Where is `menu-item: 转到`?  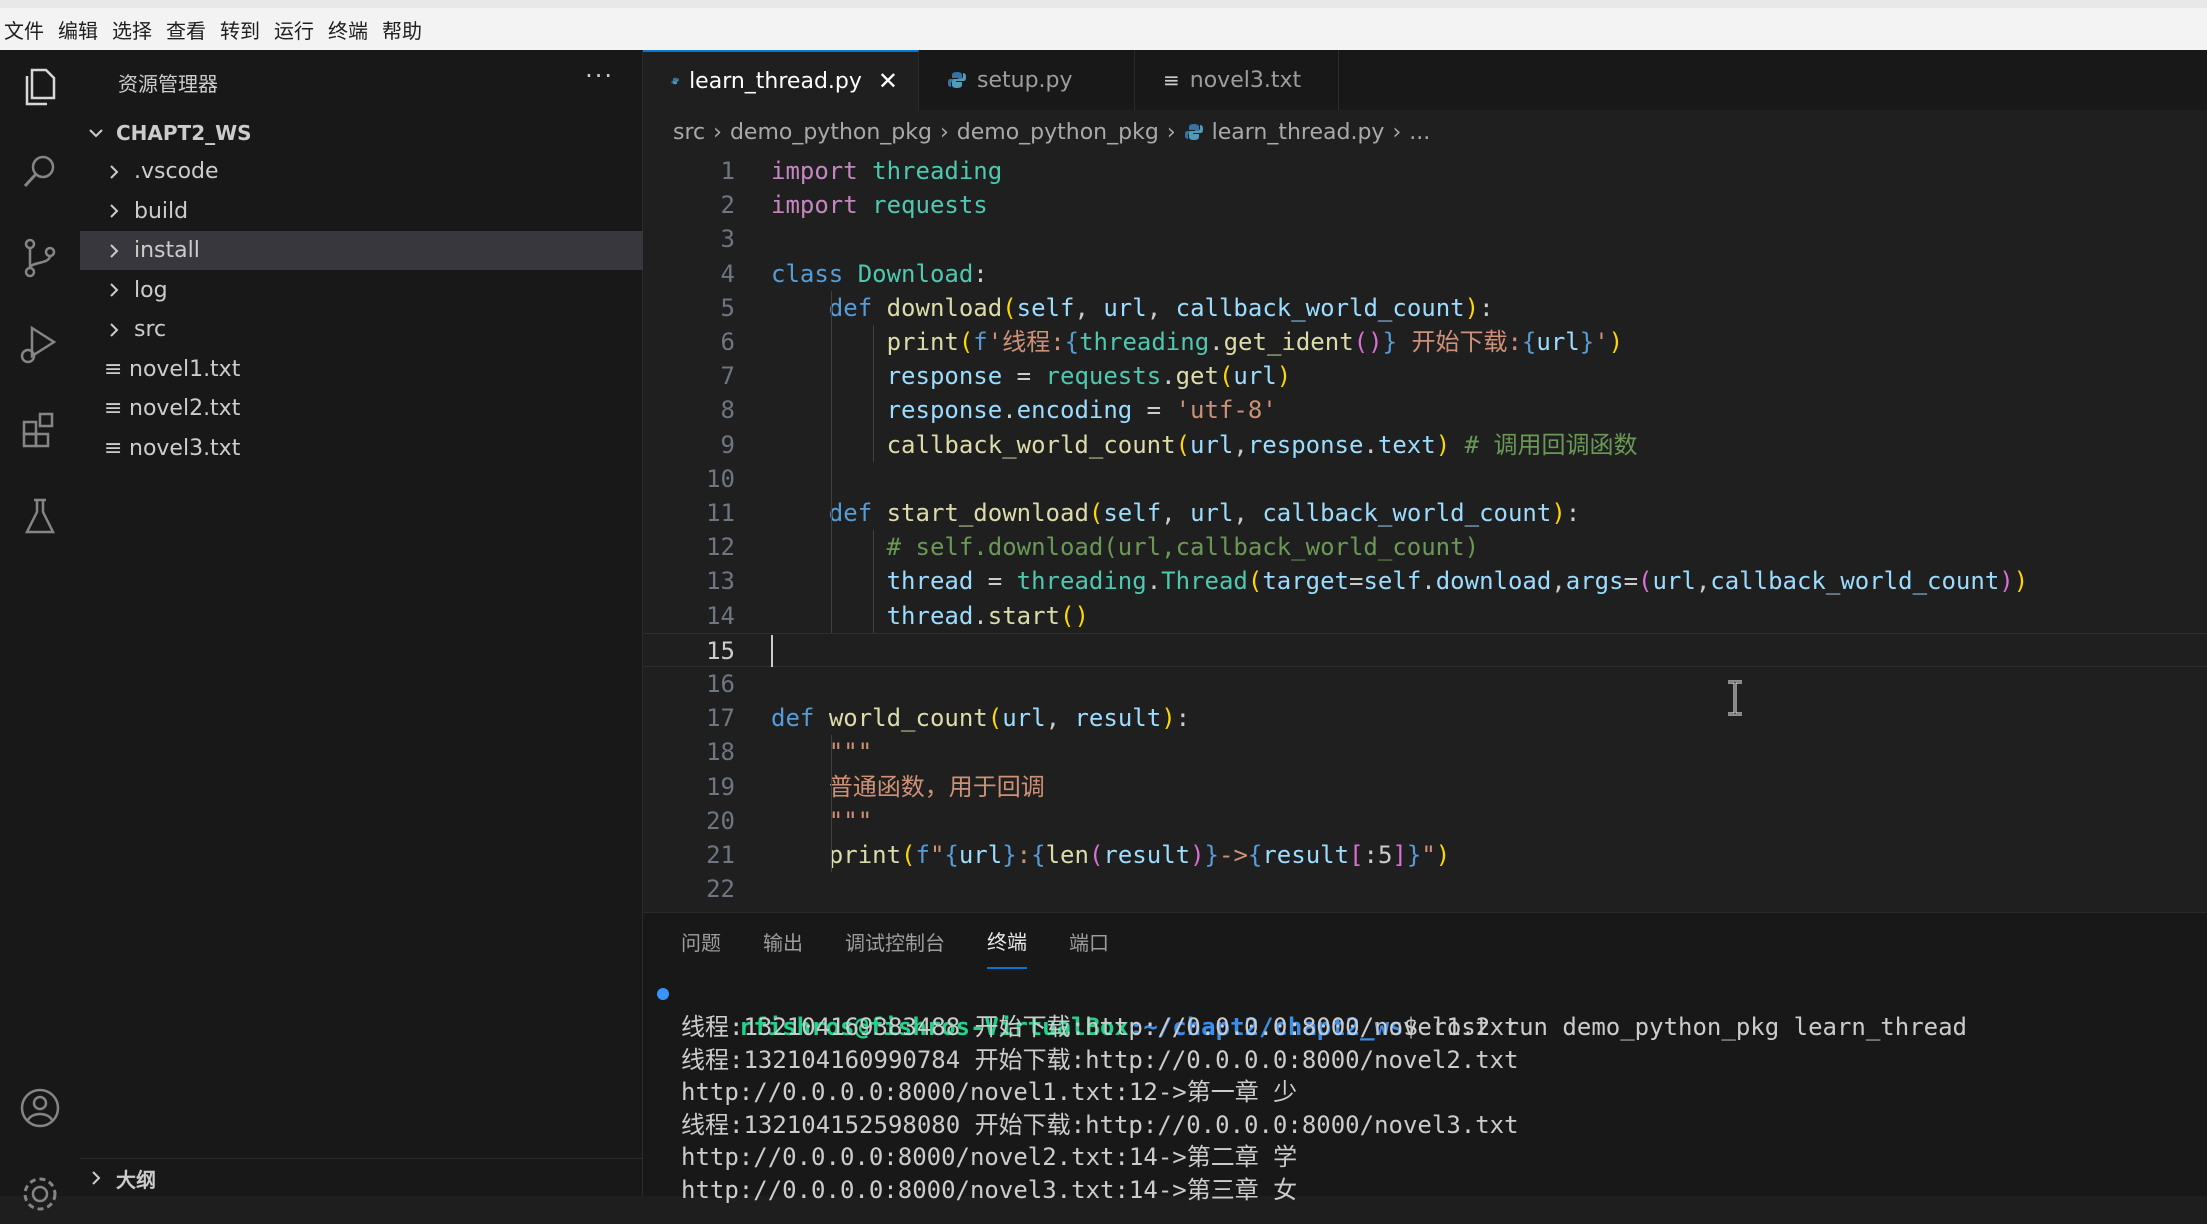
menu-item: 转到 is located at coordinates (243, 29).